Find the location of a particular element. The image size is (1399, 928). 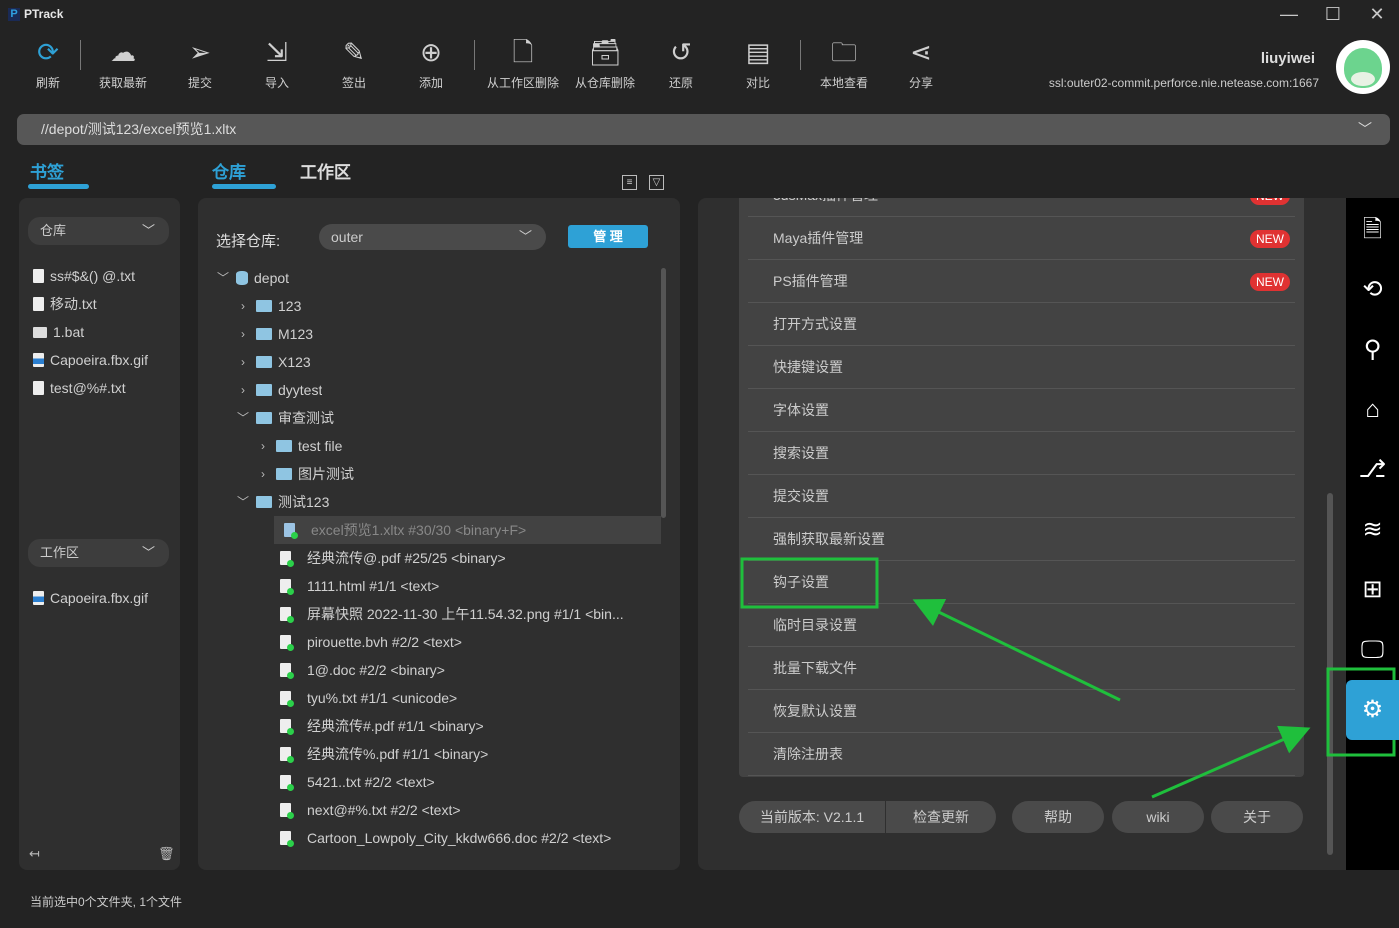

tree-file: 经典流传%.pdf #1/1 <binary> is located at coordinates (438, 754).